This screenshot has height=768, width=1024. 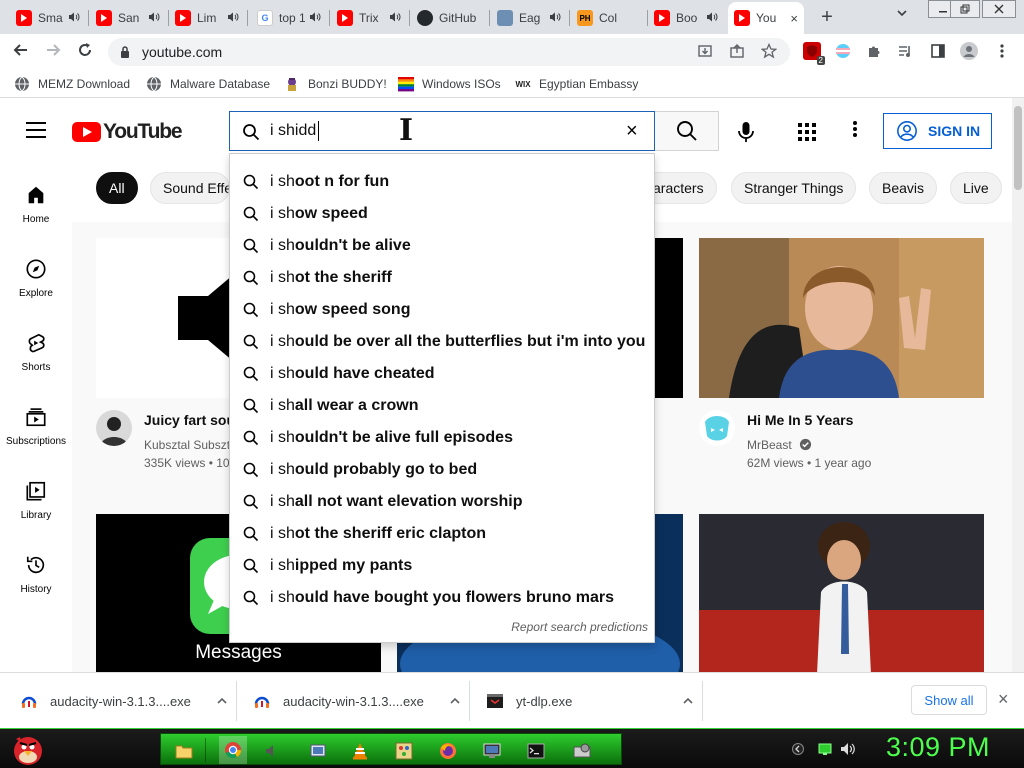 What do you see at coordinates (976, 188) in the screenshot?
I see `chip-live: Live` at bounding box center [976, 188].